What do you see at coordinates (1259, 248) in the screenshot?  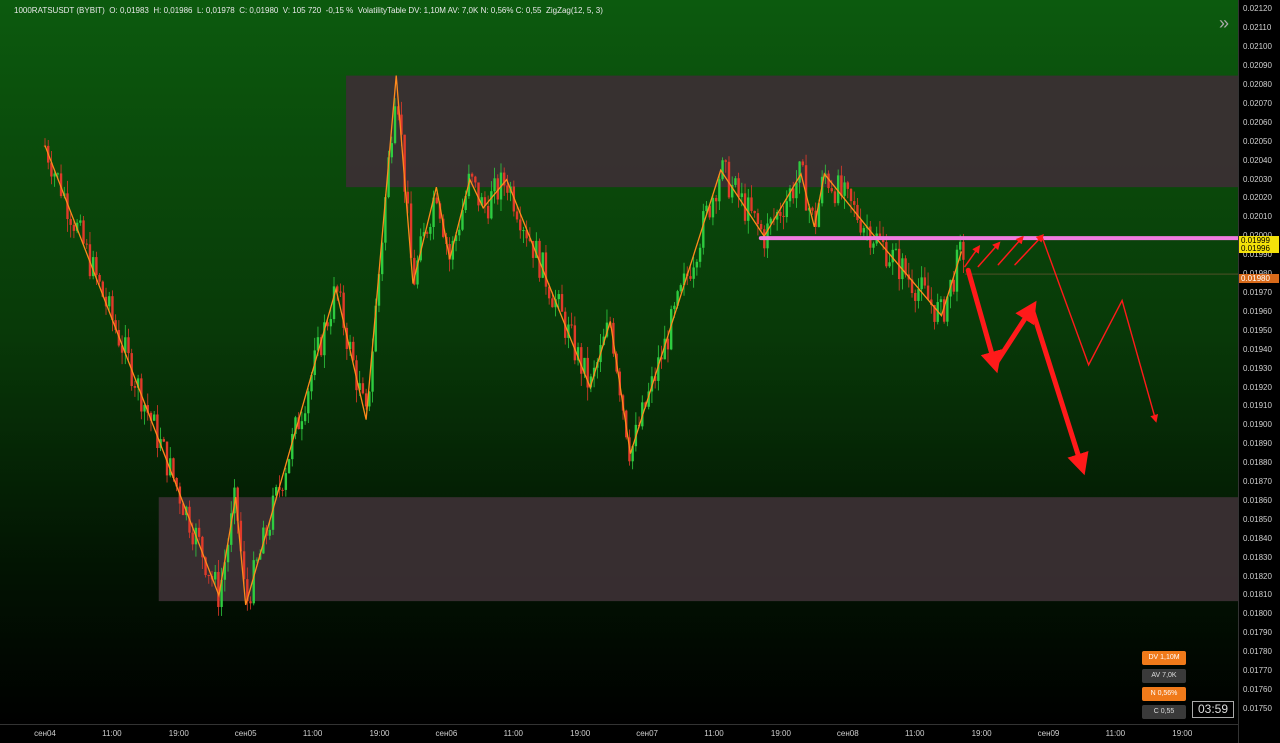 I see `level-price-tag-2: 0.01996` at bounding box center [1259, 248].